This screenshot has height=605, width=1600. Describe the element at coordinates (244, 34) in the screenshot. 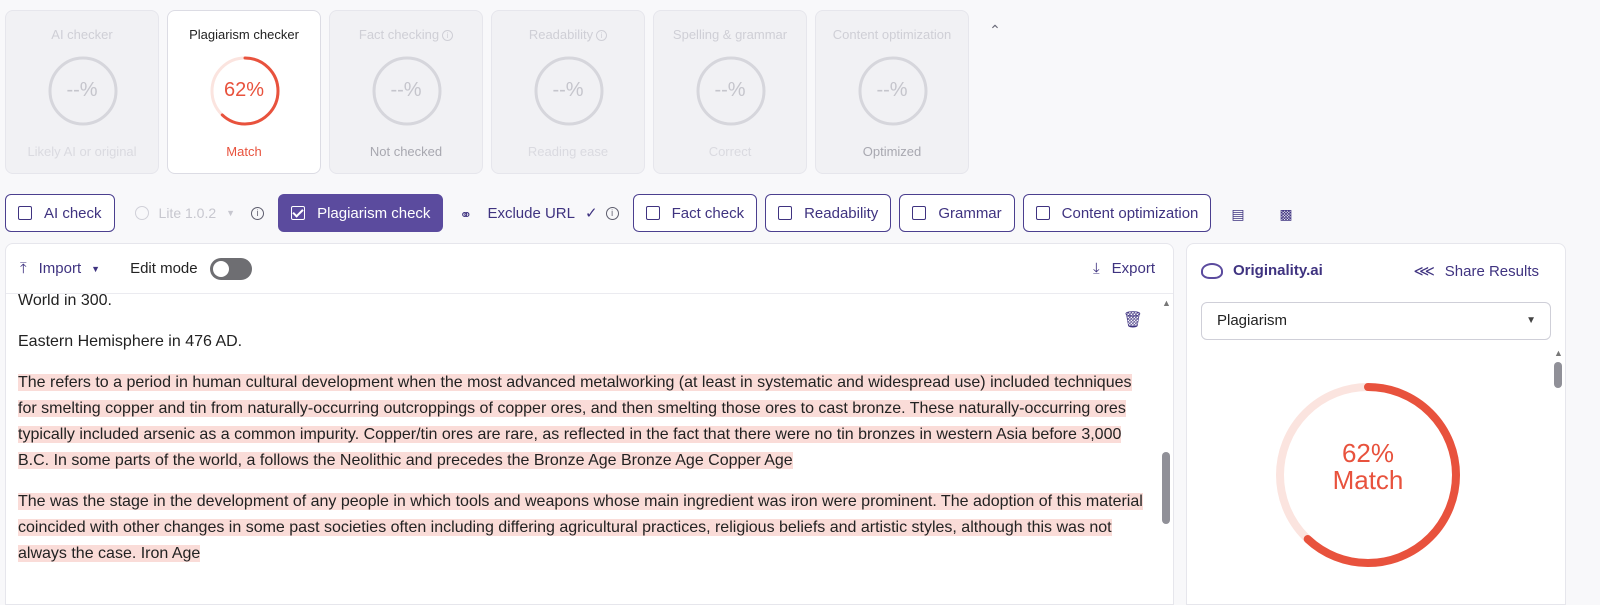

I see `card-title: Plagiarism checker` at that location.